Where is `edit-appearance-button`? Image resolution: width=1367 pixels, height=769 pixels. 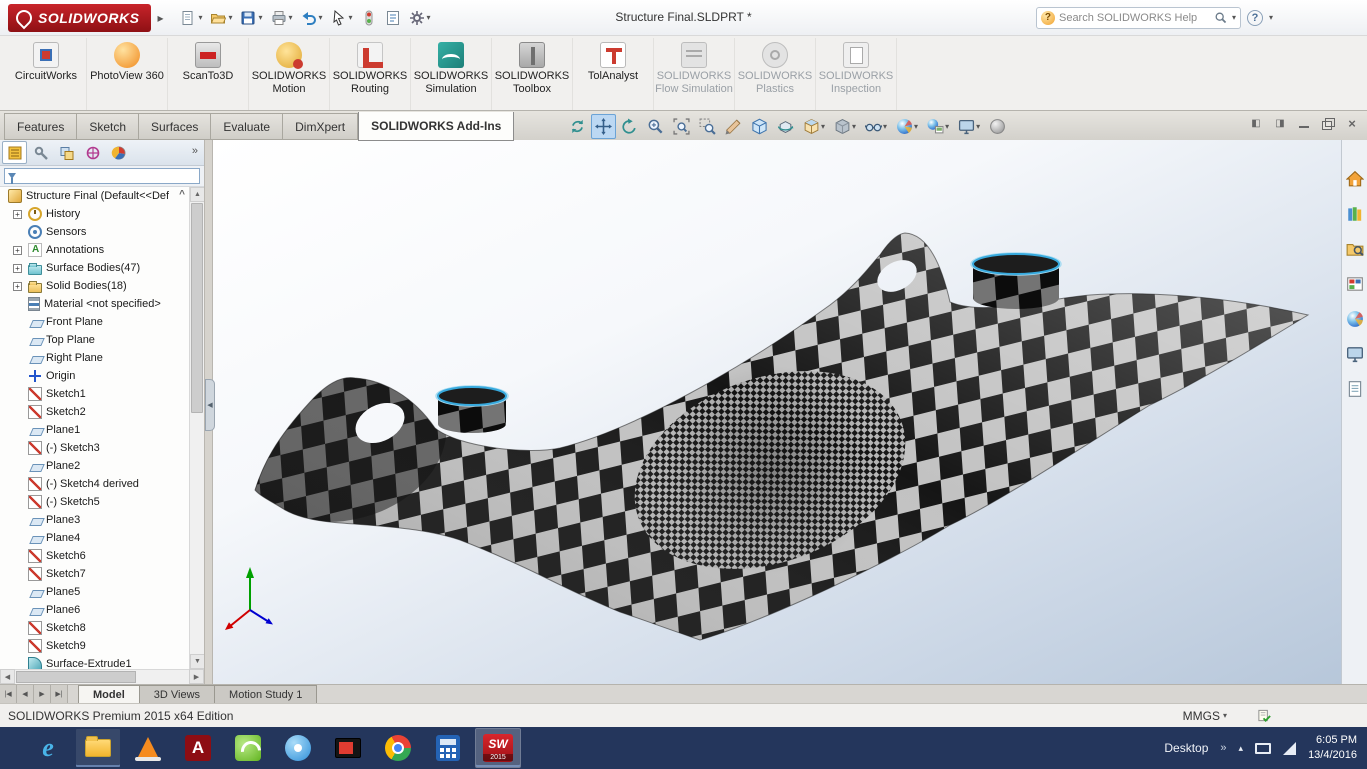
edit-appearance-button is located at coordinates (907, 126).